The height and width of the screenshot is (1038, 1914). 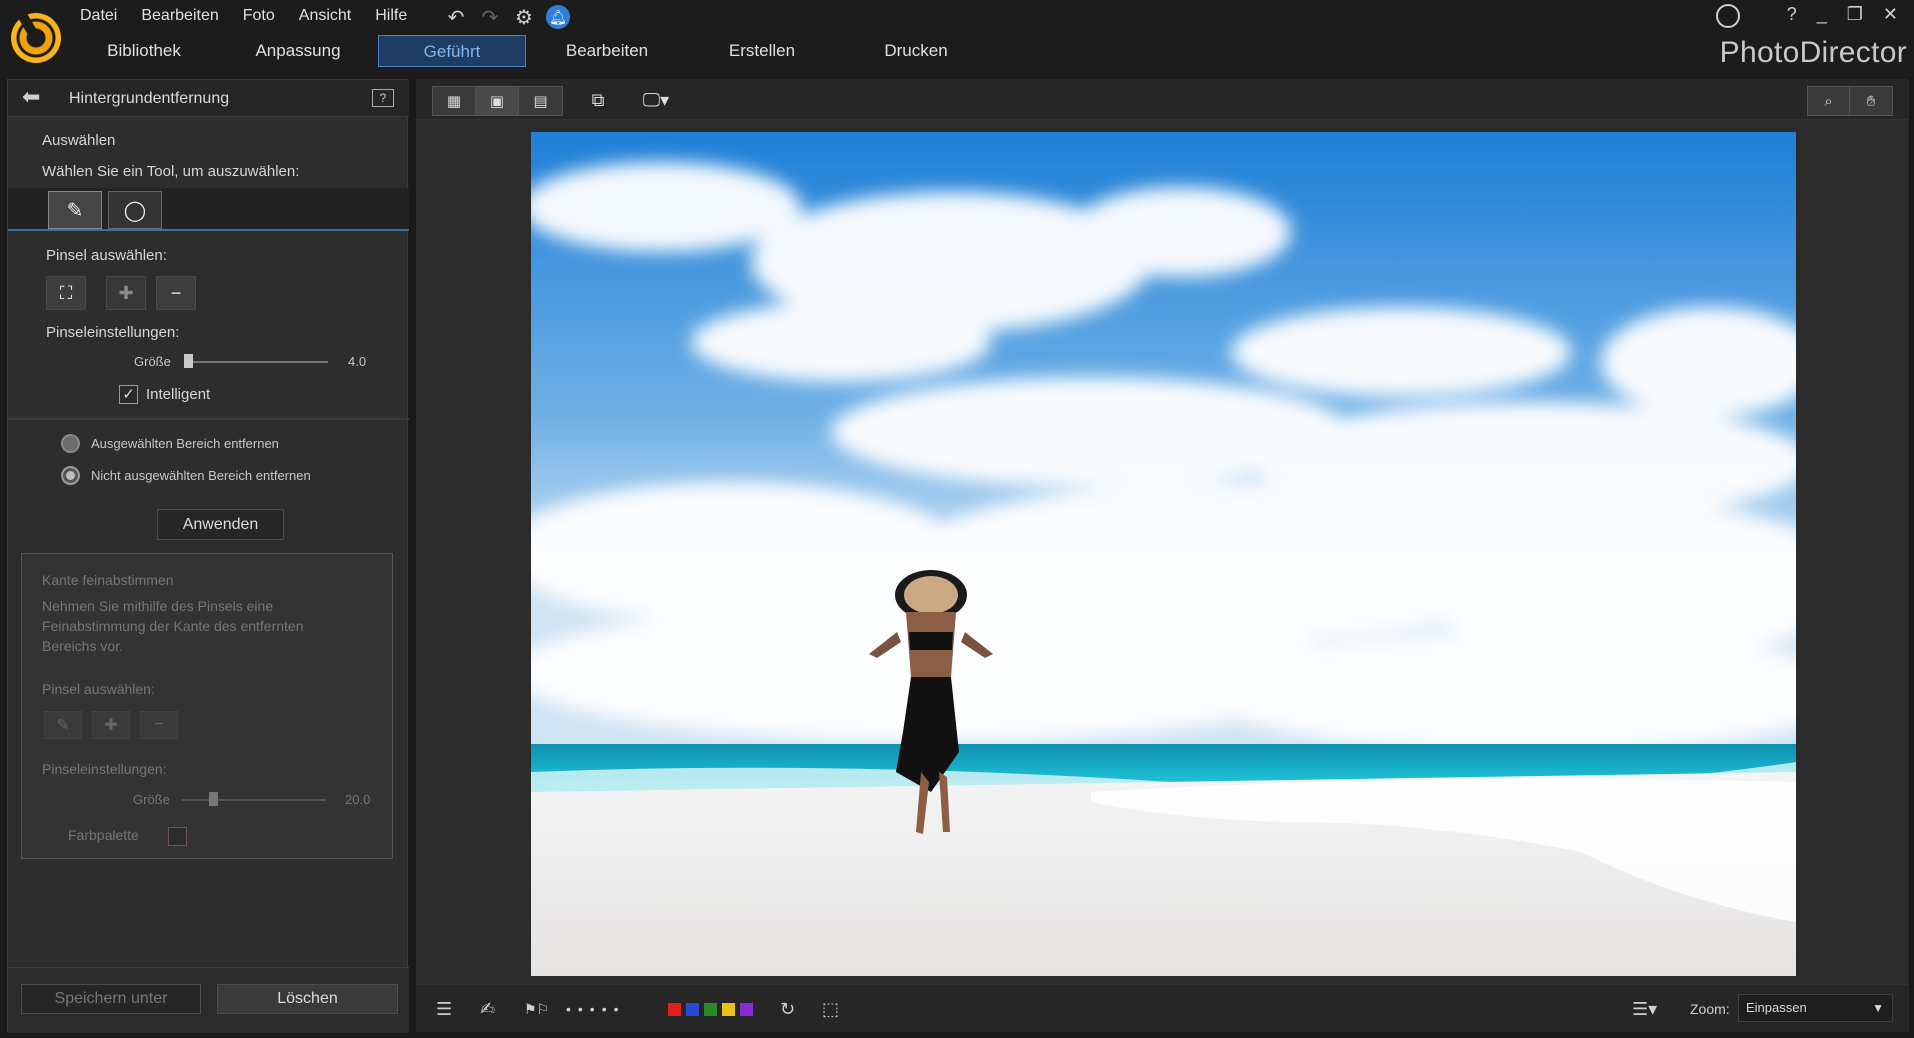 What do you see at coordinates (692, 1009) in the screenshot?
I see `color-label-blue` at bounding box center [692, 1009].